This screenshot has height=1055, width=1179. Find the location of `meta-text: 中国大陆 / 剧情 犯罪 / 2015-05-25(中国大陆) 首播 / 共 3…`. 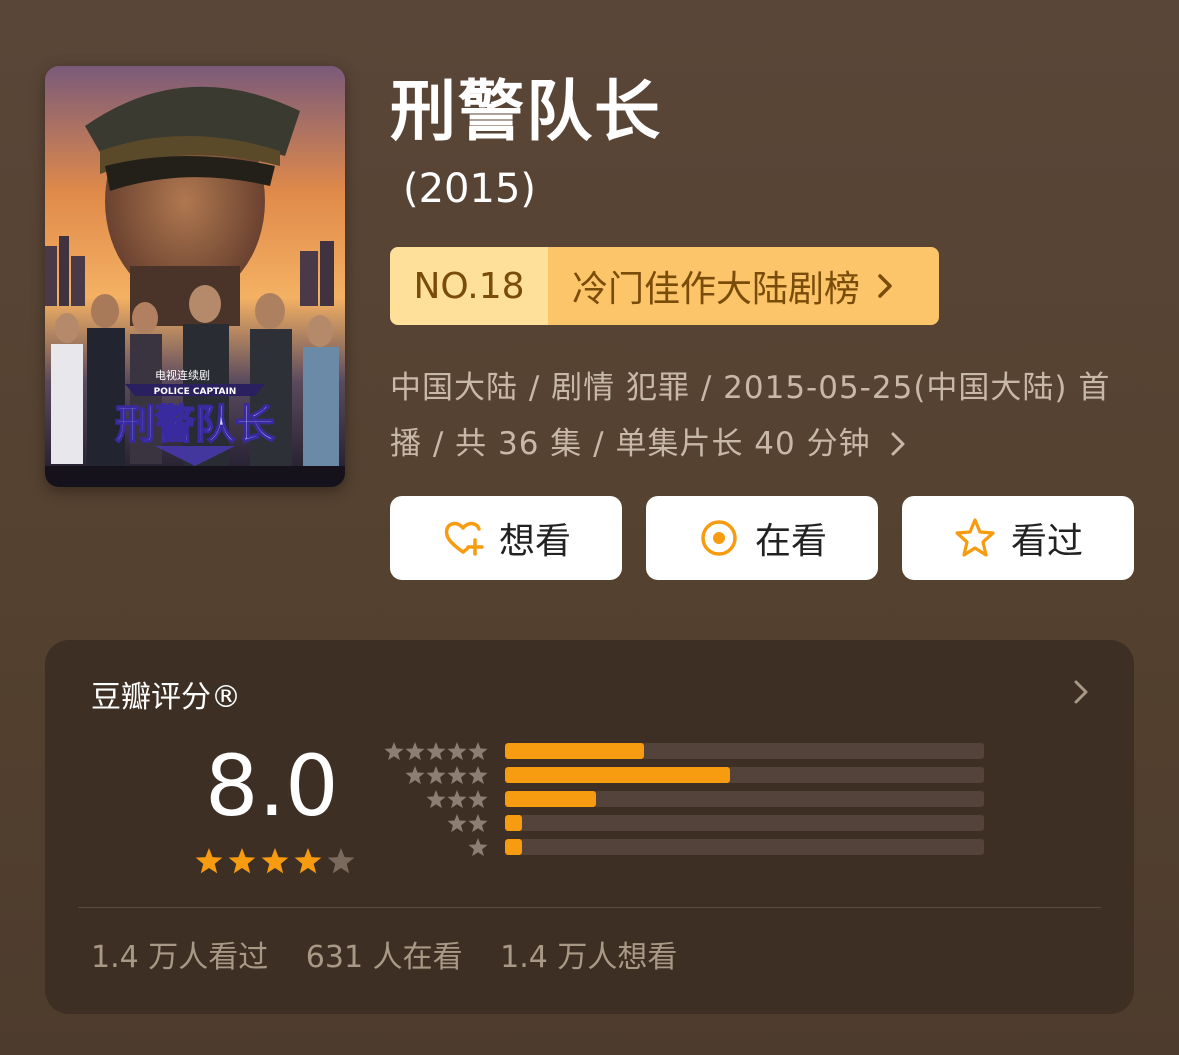

meta-text: 中国大陆 / 剧情 犯罪 / 2015-05-25(中国大陆) 首播 / 共 3… is located at coordinates (750, 416).